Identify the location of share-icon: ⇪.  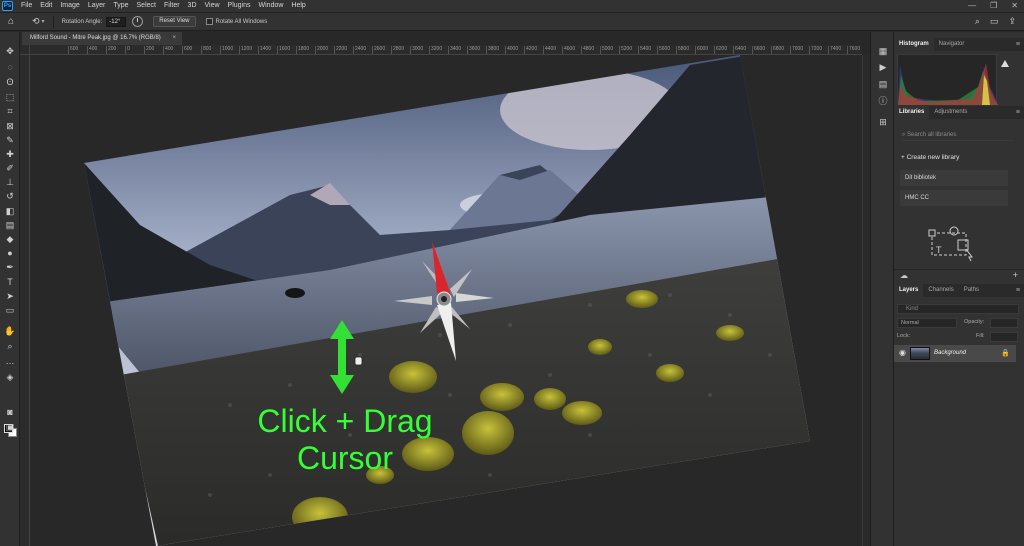
(1012, 21).